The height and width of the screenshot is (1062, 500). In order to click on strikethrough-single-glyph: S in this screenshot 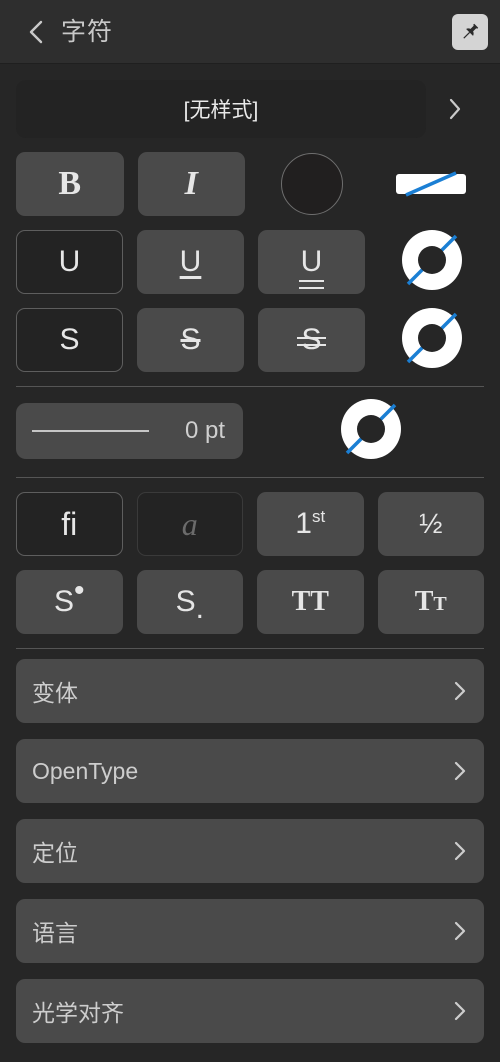, I will do `click(190, 339)`.